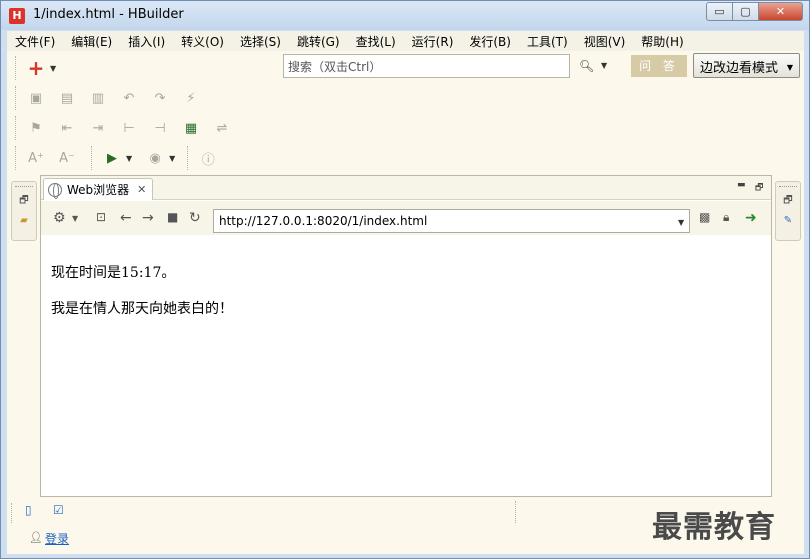 The height and width of the screenshot is (559, 810). What do you see at coordinates (36, 98) in the screenshot?
I see `save-icon: ▣` at bounding box center [36, 98].